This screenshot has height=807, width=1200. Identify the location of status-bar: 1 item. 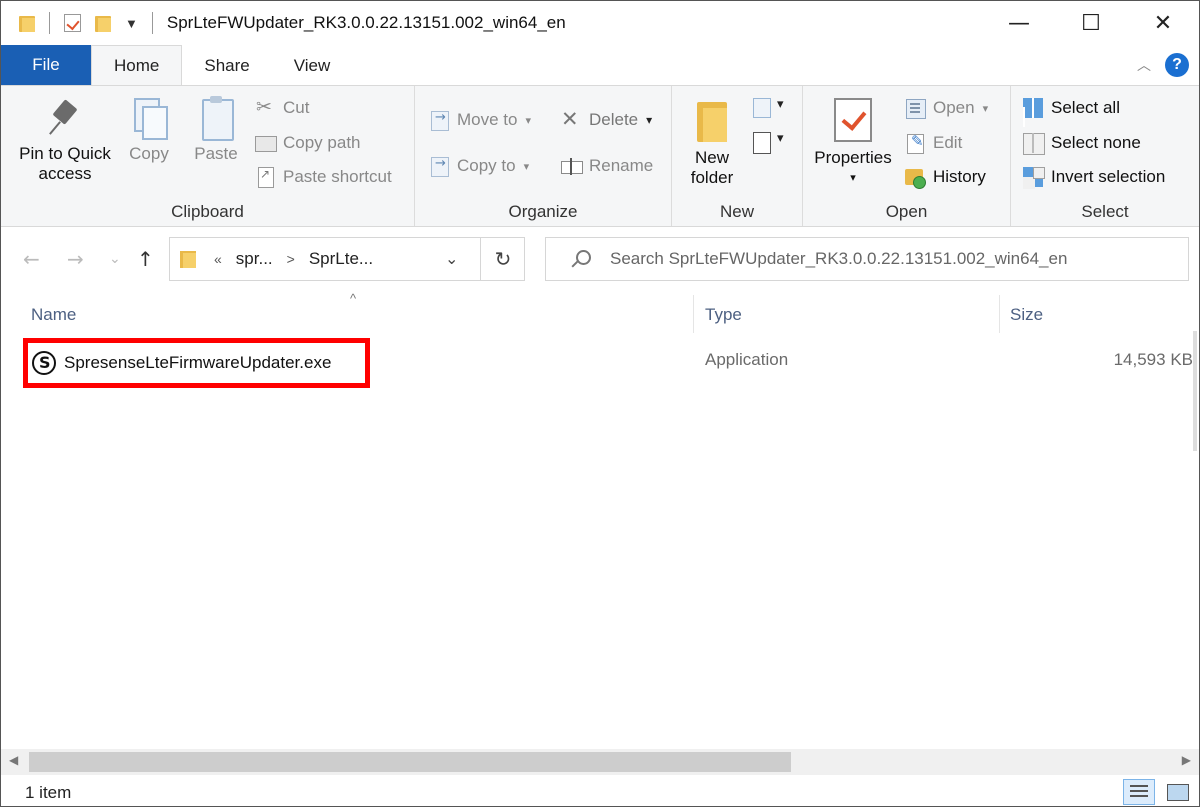
(600, 791).